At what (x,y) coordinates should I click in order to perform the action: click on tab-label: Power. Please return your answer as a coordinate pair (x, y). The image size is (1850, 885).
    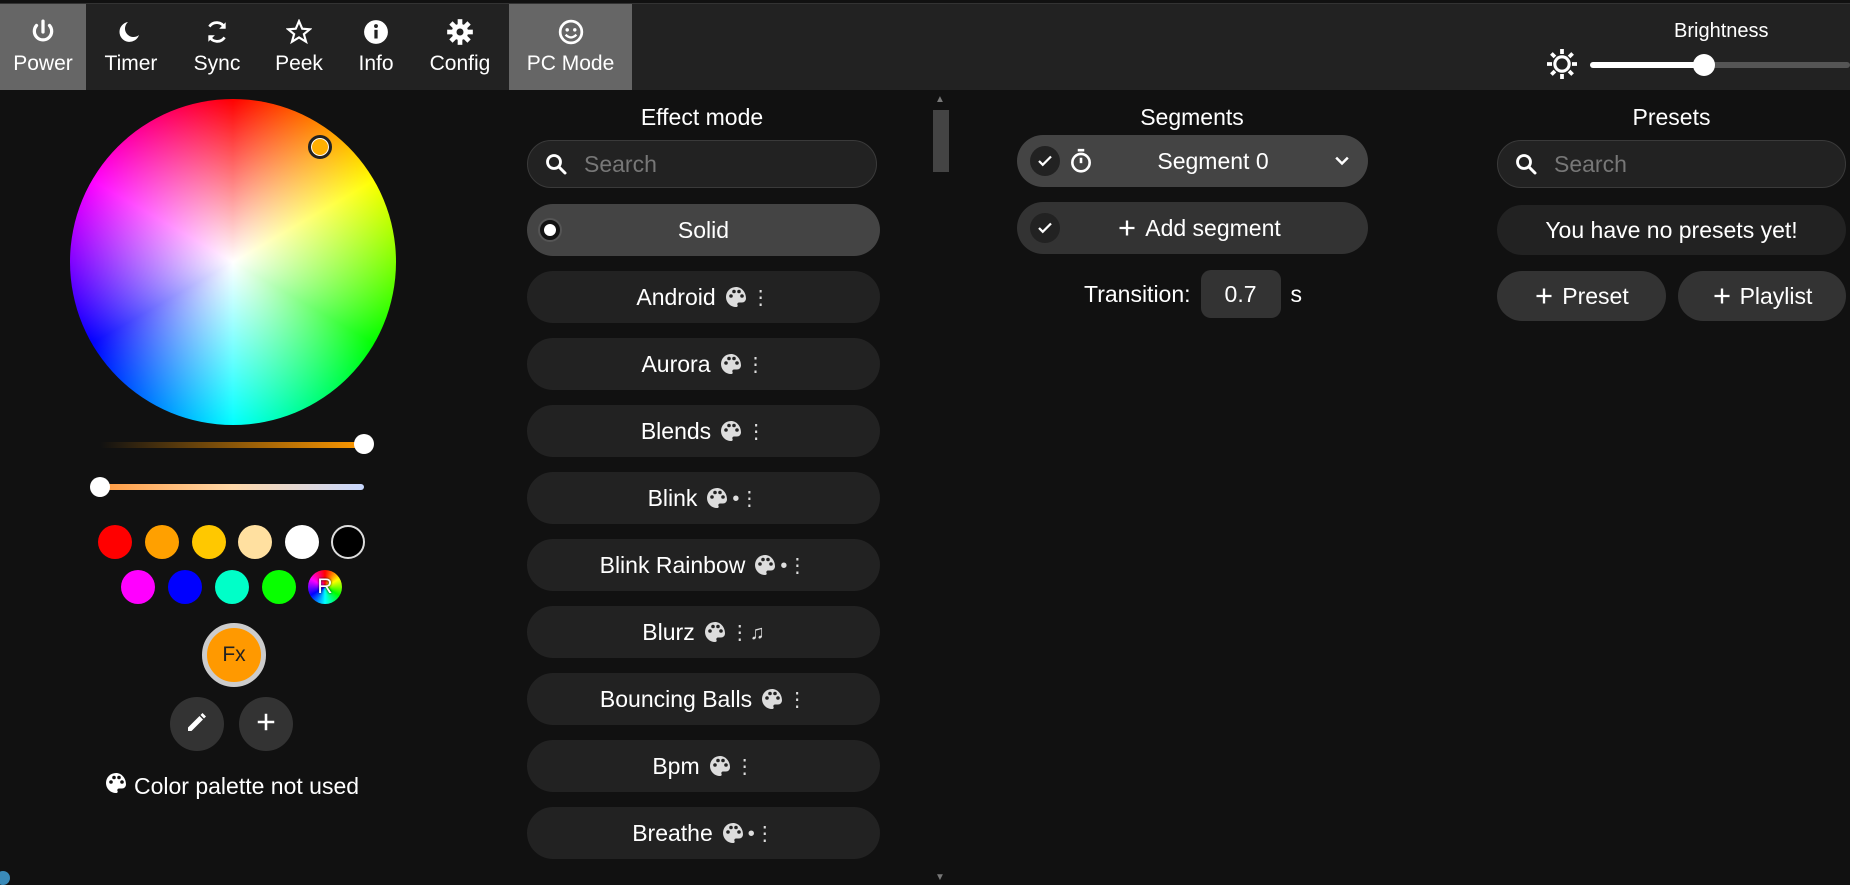
    Looking at the image, I should click on (43, 63).